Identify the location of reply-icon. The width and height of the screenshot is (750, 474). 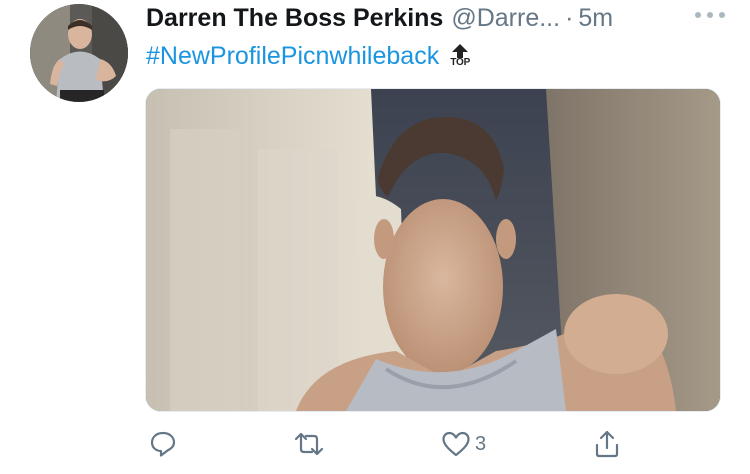
(163, 444).